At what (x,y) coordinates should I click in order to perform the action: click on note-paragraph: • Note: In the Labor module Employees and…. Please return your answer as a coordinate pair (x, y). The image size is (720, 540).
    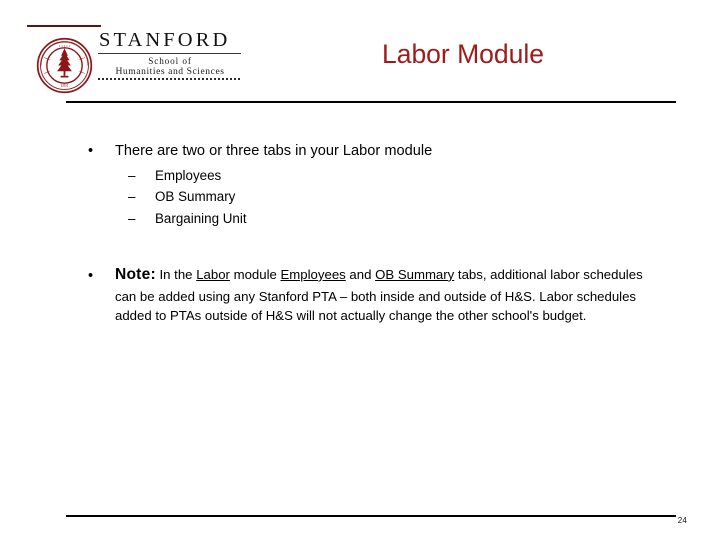
    Looking at the image, I should click on (374, 294).